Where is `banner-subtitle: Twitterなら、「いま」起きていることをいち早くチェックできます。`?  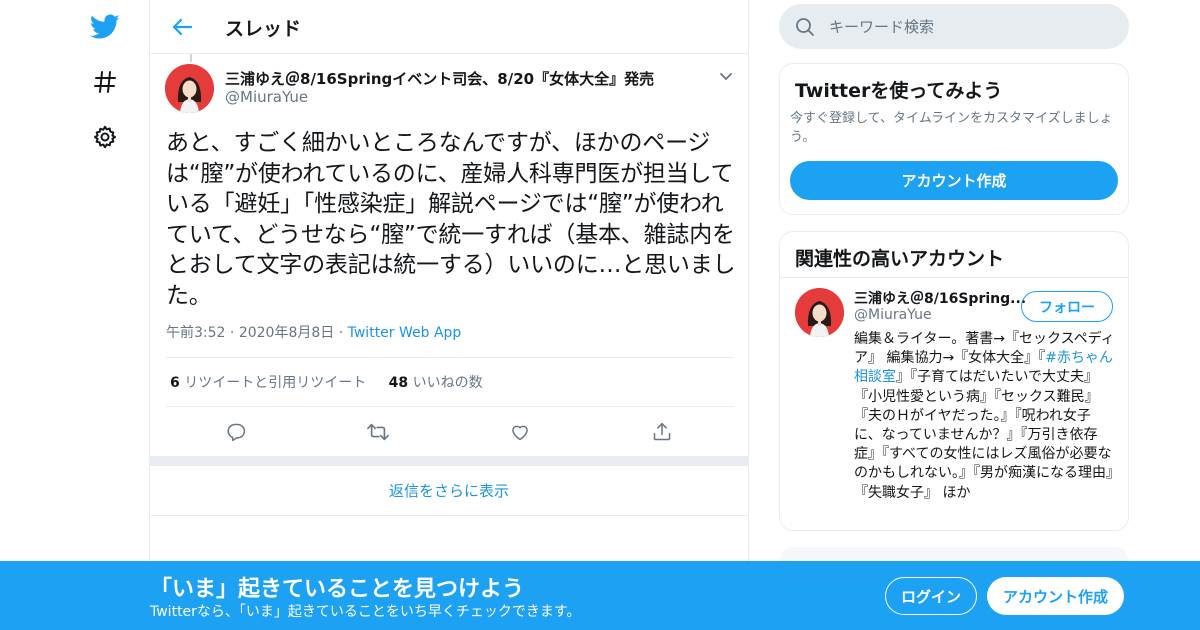
banner-subtitle: Twitterなら、「いま」起きていることをいち早くチェックできます。 is located at coordinates (365, 612).